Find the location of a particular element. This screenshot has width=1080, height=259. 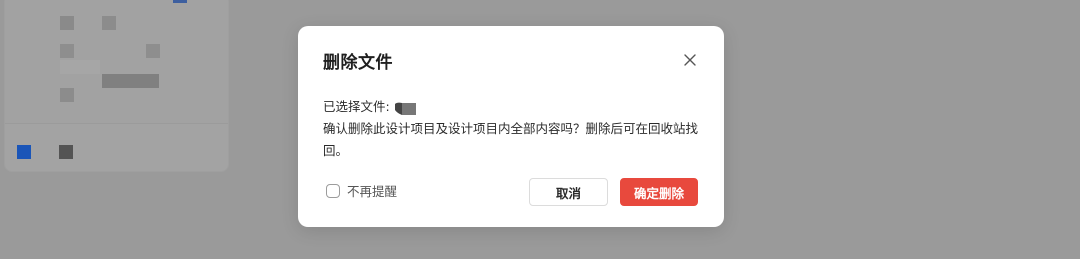

close-icon is located at coordinates (690, 60).